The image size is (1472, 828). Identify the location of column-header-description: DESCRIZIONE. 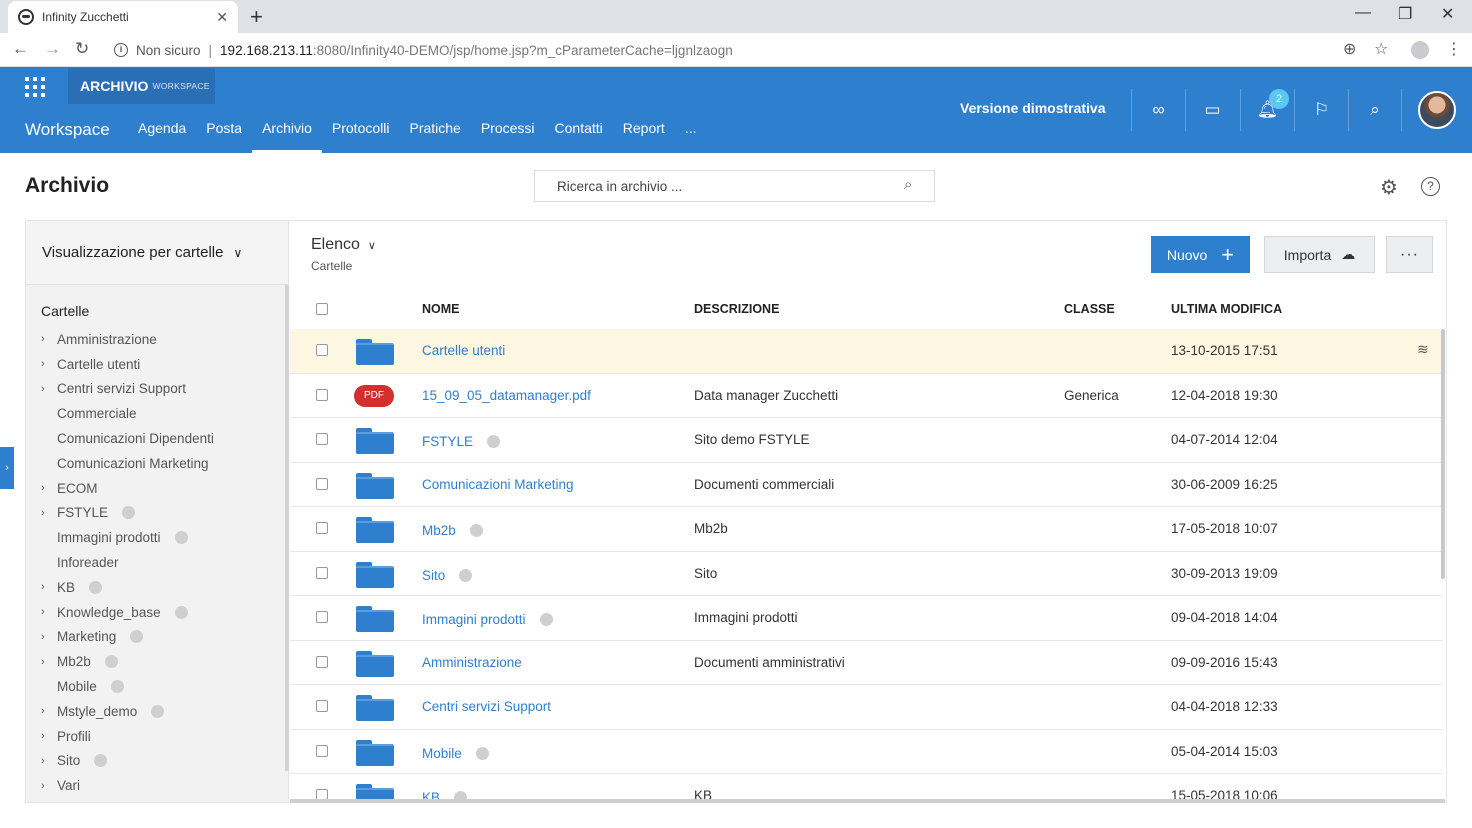
(736, 309).